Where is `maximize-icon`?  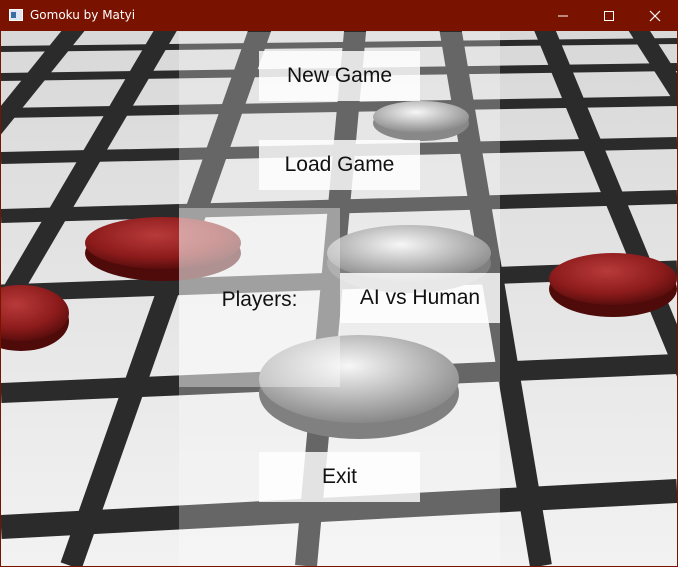 maximize-icon is located at coordinates (609, 16).